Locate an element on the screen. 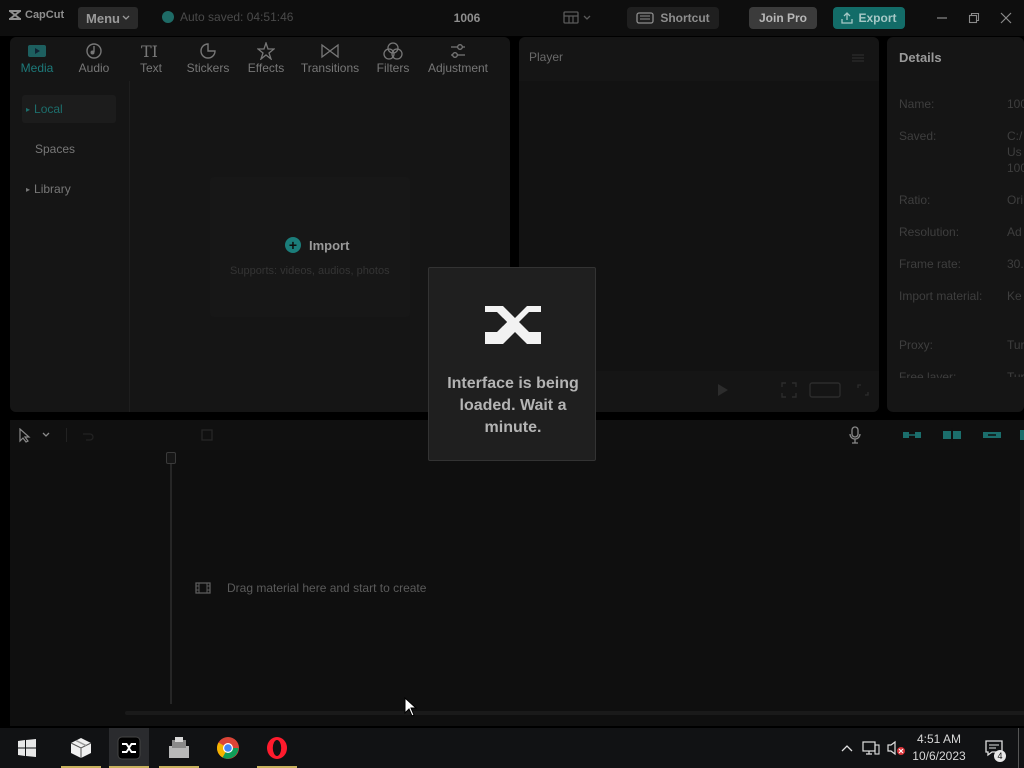 The image size is (1024, 768). tab-adjustment: Adjustment is located at coordinates (458, 59).